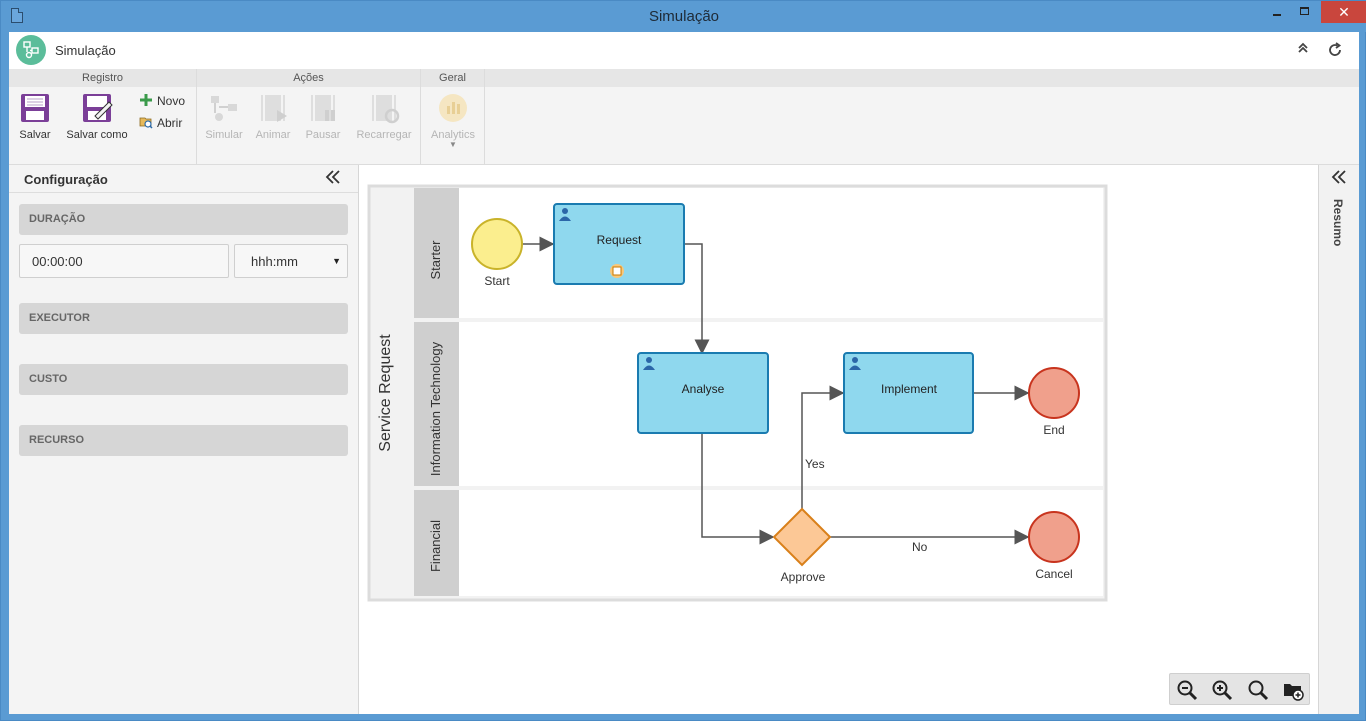  I want to click on add-folder-button, so click(1293, 690).